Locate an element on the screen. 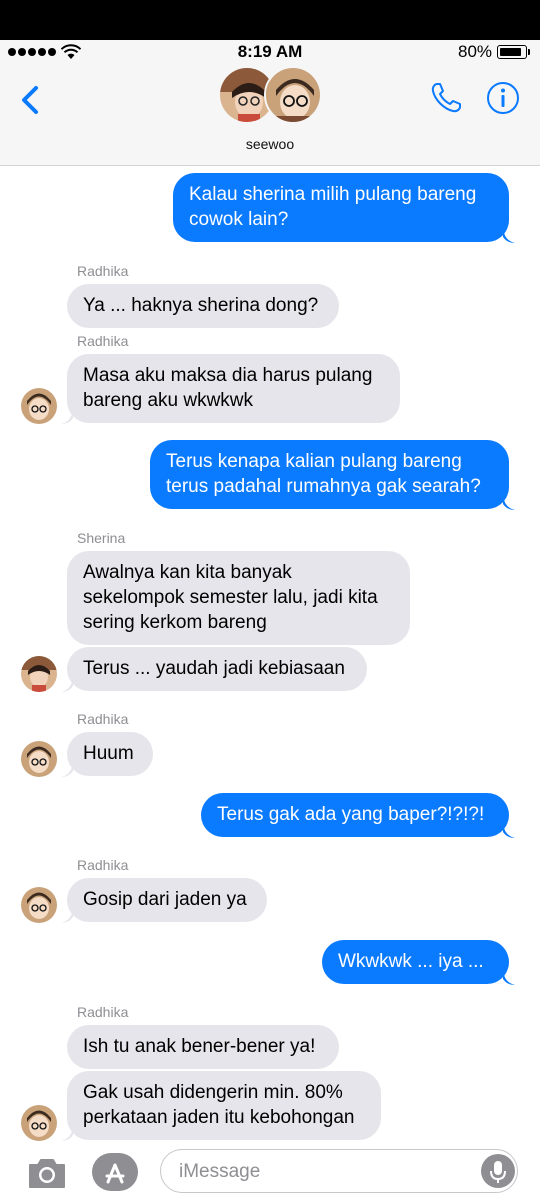 This screenshot has height=1200, width=540. top-bezel is located at coordinates (270, 20).